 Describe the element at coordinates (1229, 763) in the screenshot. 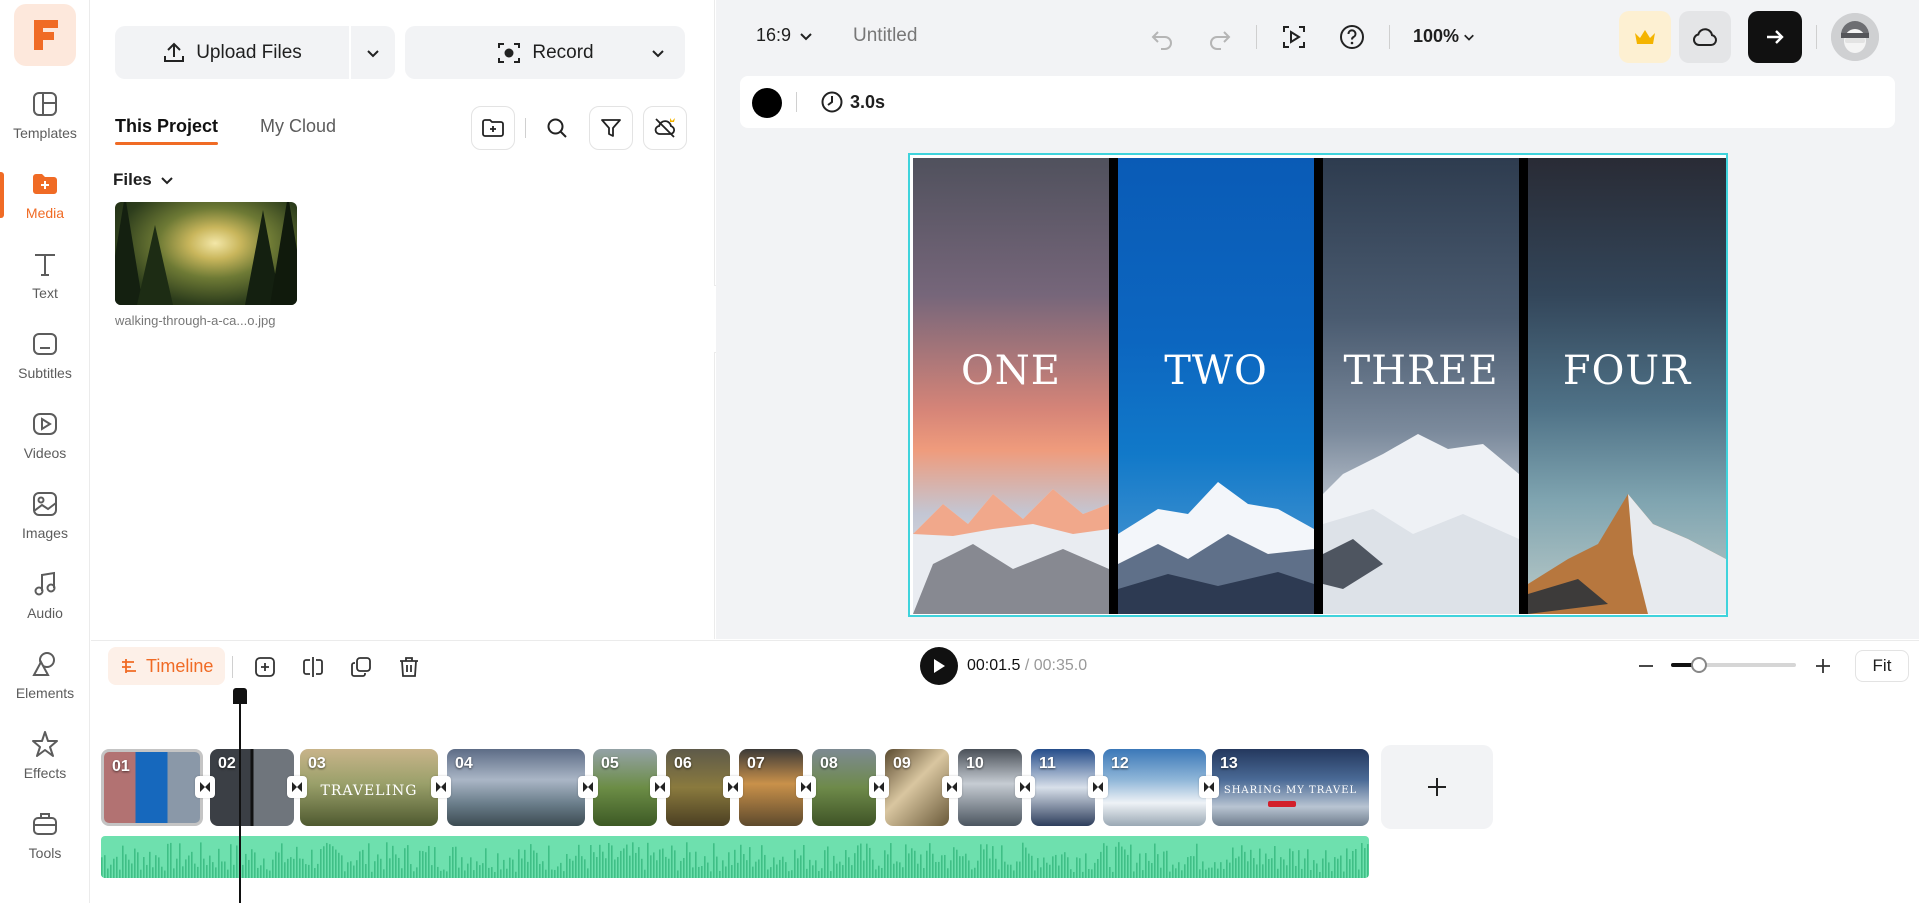

I see `clip-number: 13` at that location.